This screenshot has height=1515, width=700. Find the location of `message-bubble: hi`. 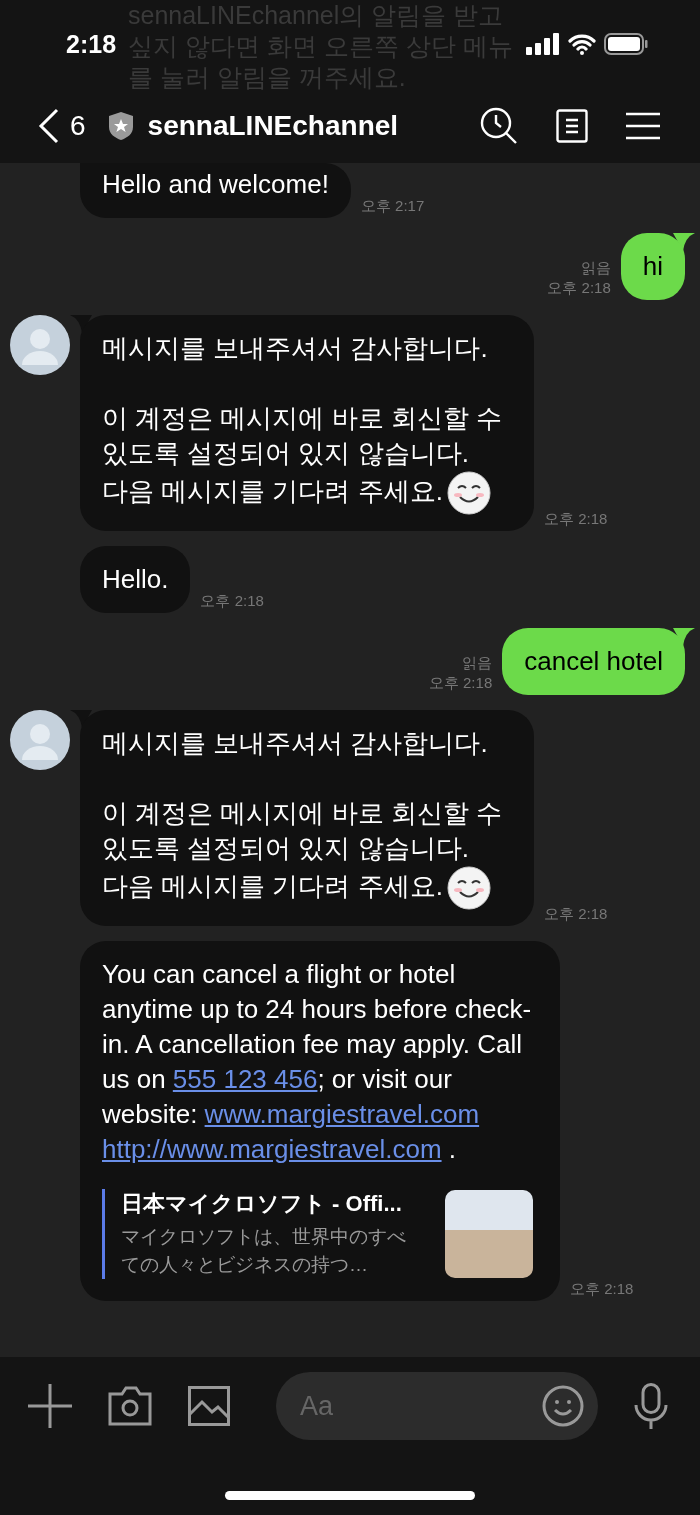

message-bubble: hi is located at coordinates (652, 266).